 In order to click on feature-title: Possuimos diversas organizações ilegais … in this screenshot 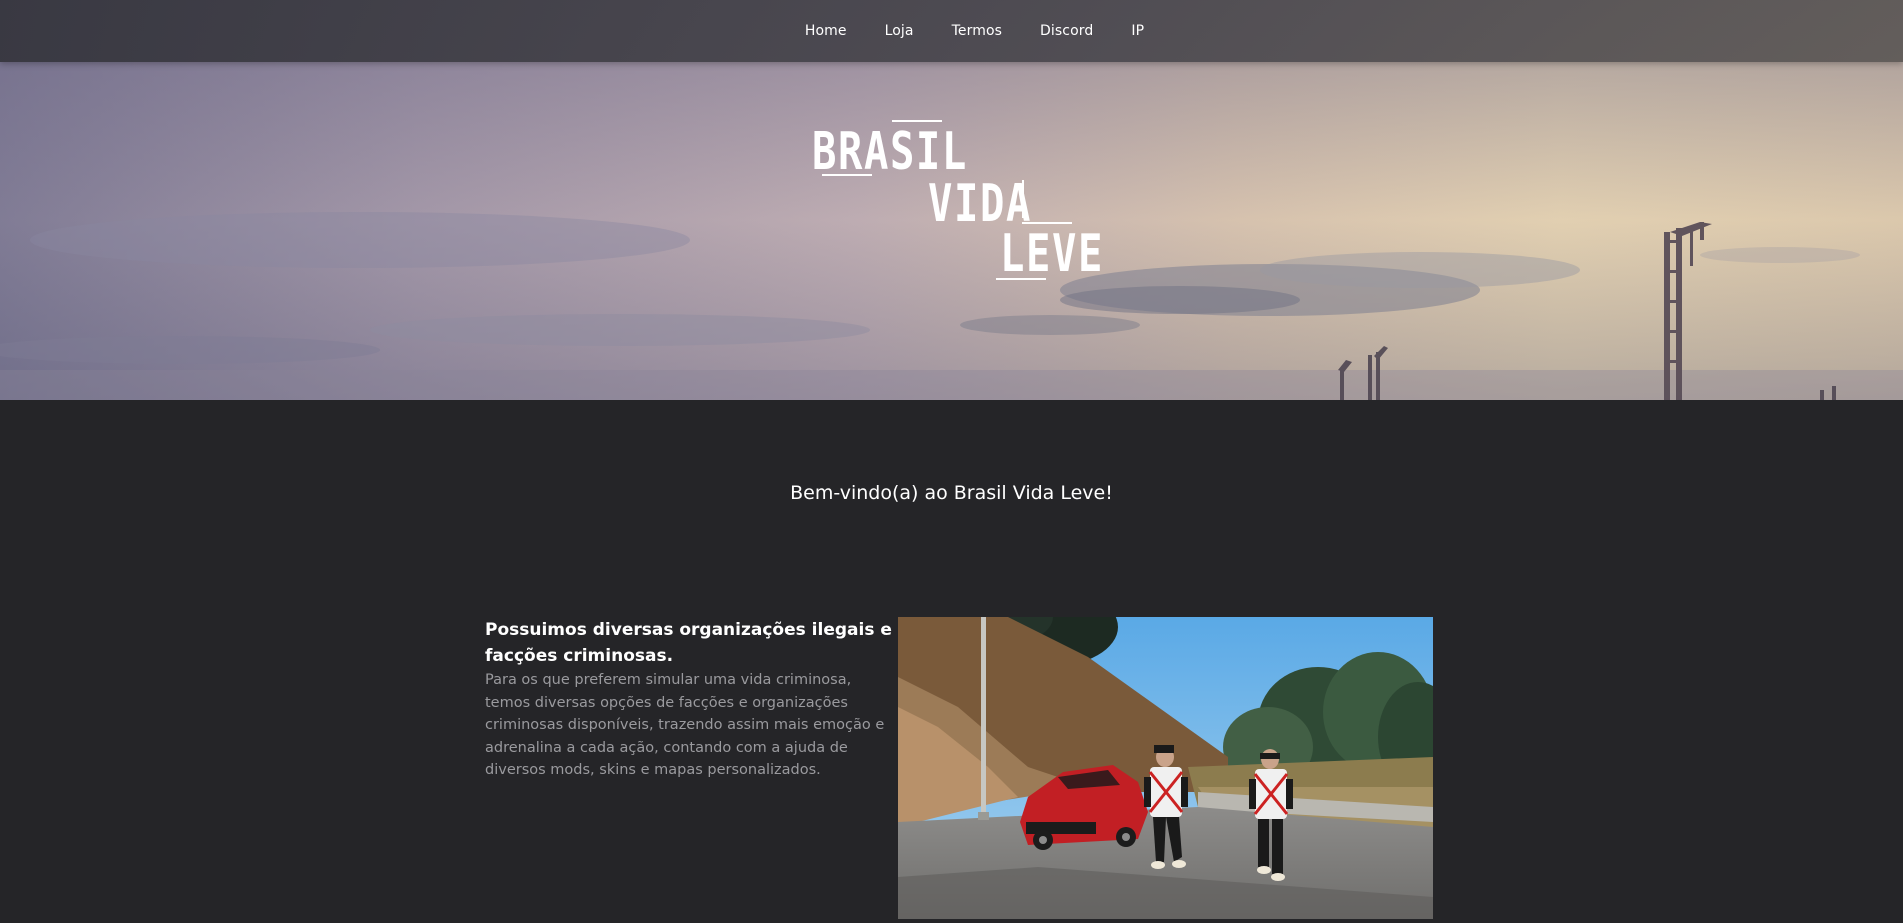, I will do `click(688, 643)`.